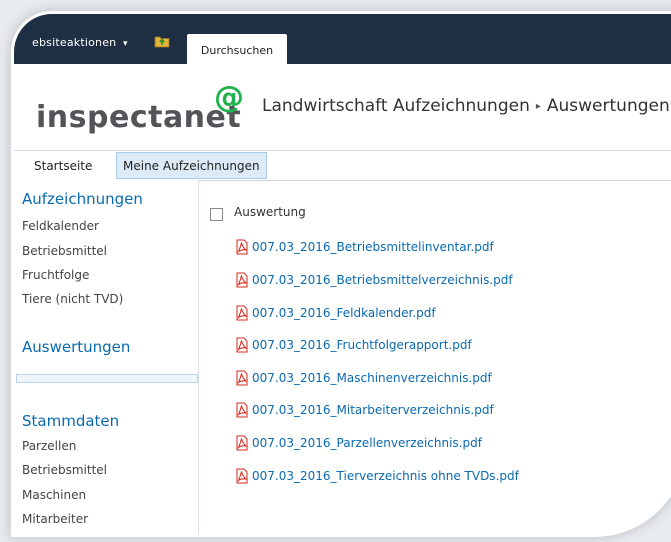 This screenshot has width=671, height=542. Describe the element at coordinates (367, 443) in the screenshot. I see `file-link: 007.03_2016_Parzellenverzeichnis.pdf` at that location.